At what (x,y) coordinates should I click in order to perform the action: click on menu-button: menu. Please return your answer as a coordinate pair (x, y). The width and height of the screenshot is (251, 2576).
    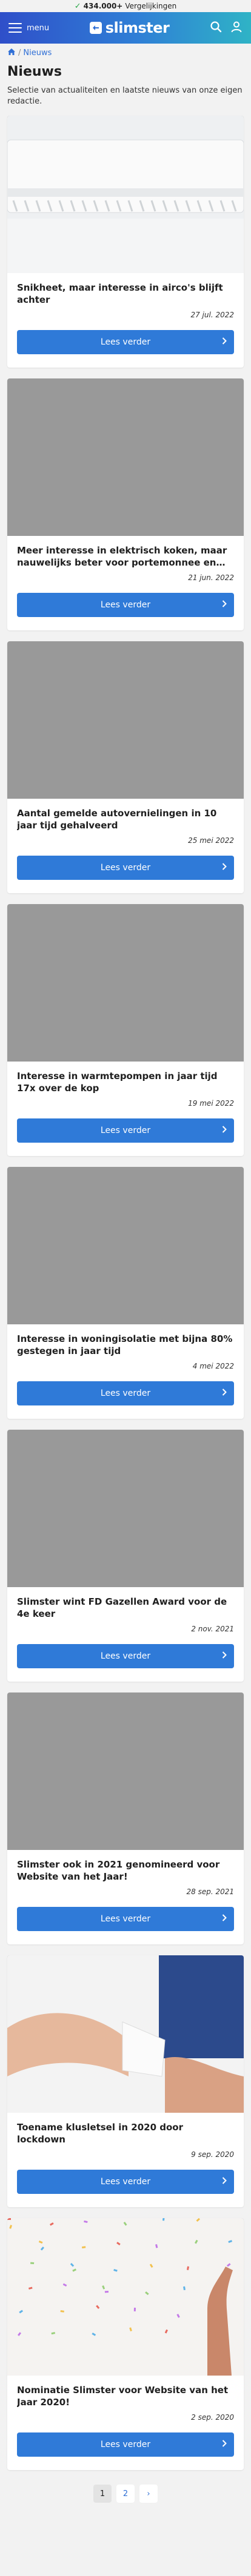
    Looking at the image, I should click on (29, 28).